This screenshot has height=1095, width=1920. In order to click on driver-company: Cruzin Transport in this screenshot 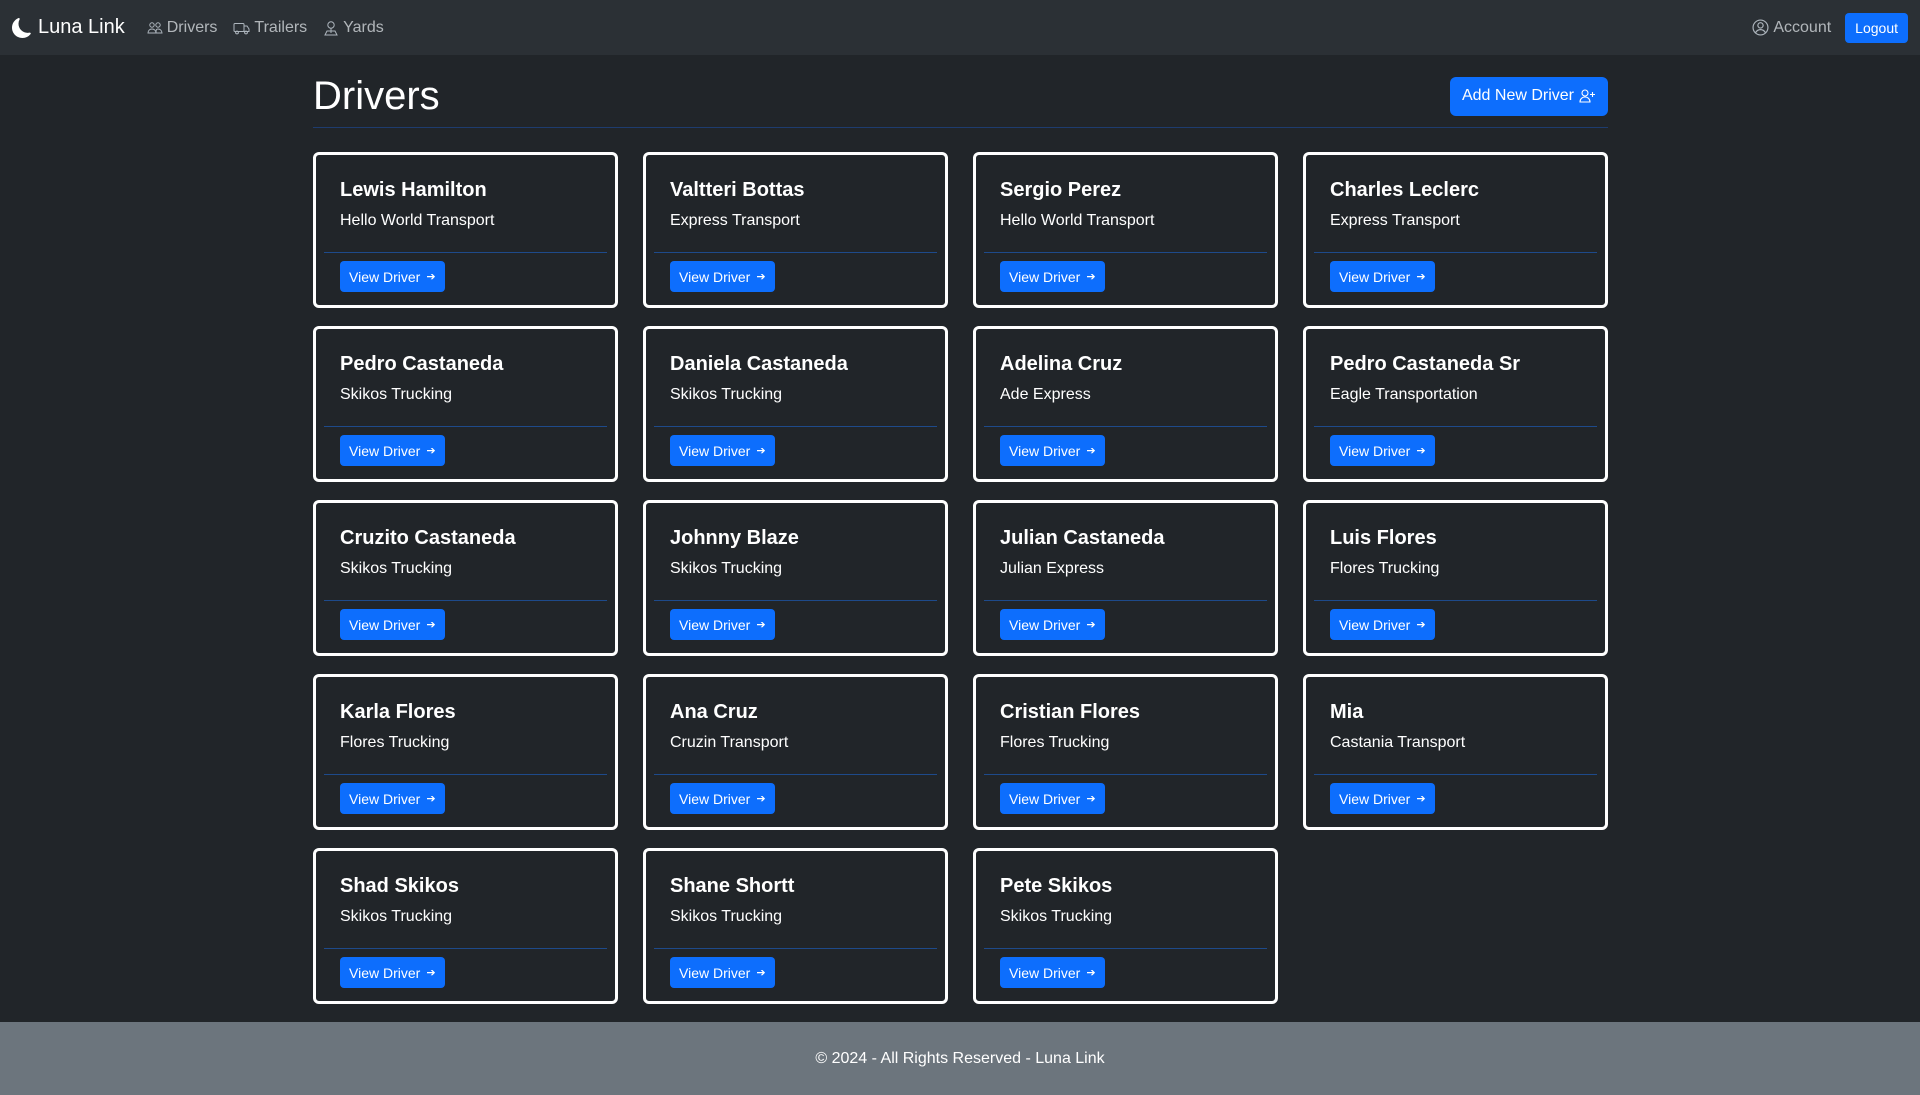, I will do `click(729, 742)`.